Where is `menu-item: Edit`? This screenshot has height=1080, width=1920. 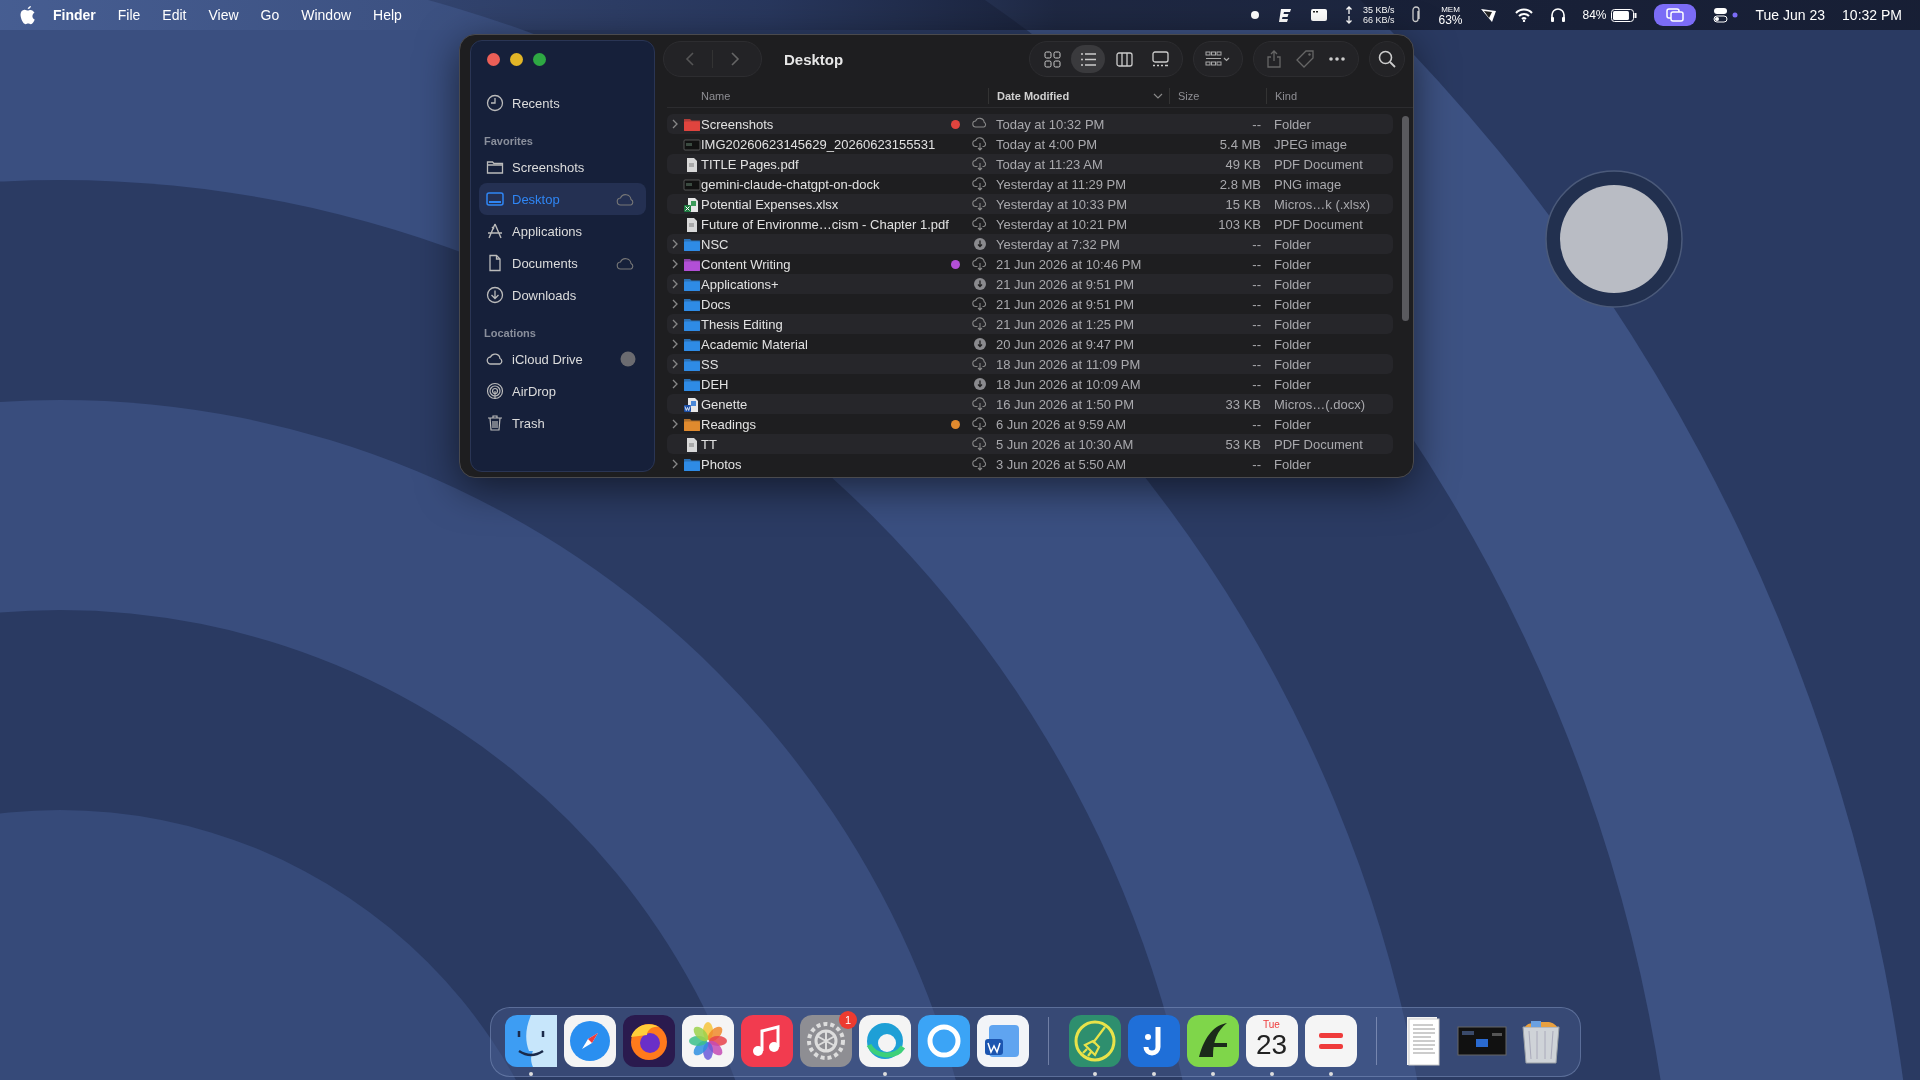 menu-item: Edit is located at coordinates (174, 15).